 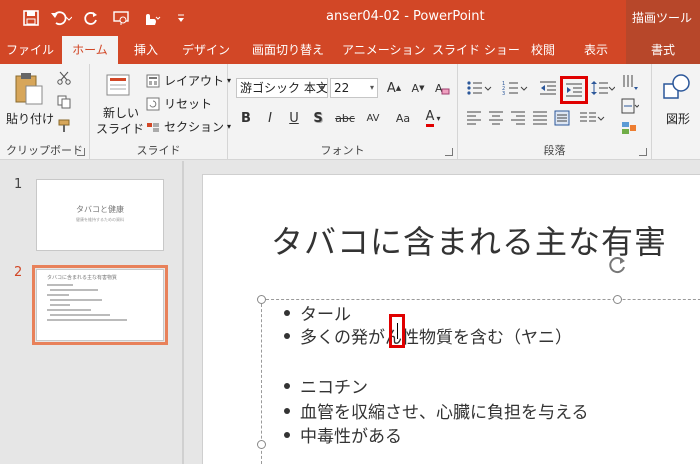 I want to click on thumbnail-2-title: タバコに含まれる主な有害物質, so click(x=82, y=278).